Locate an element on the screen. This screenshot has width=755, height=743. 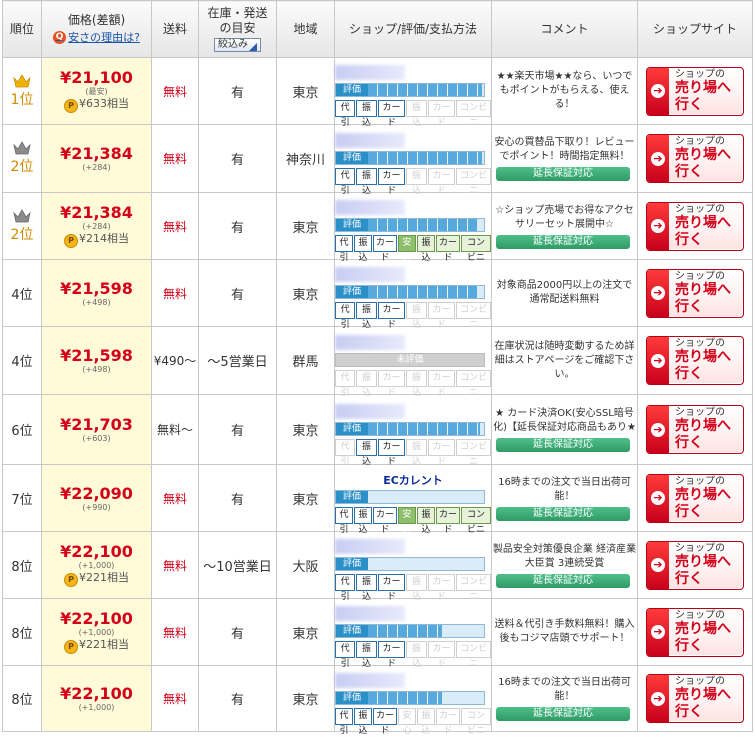
pay-card: カード is located at coordinates (391, 114).